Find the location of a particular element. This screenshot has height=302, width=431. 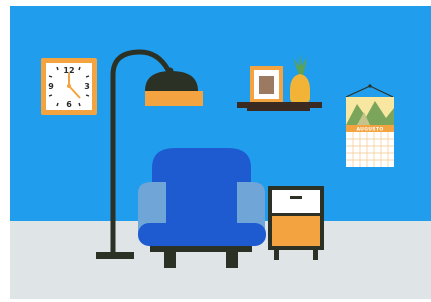

clock-number-6: 6 is located at coordinates (69, 104).